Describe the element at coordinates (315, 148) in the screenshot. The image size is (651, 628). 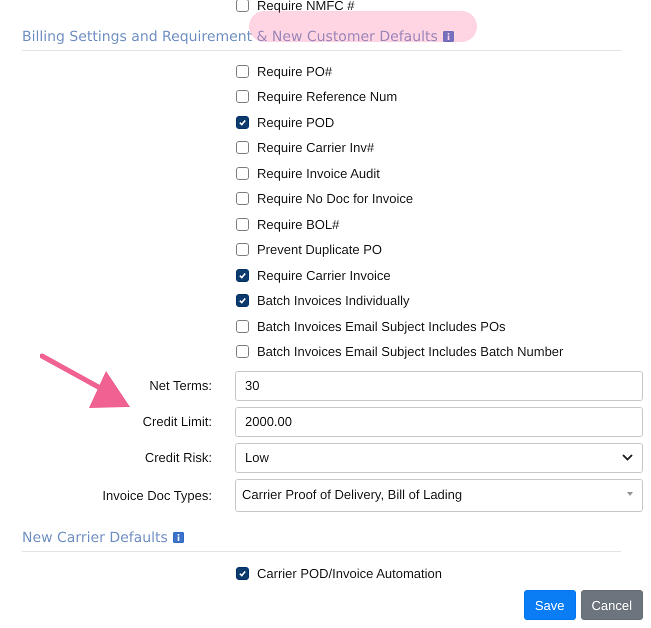
I see `checkbox-label: Require Carrier Inv#` at that location.